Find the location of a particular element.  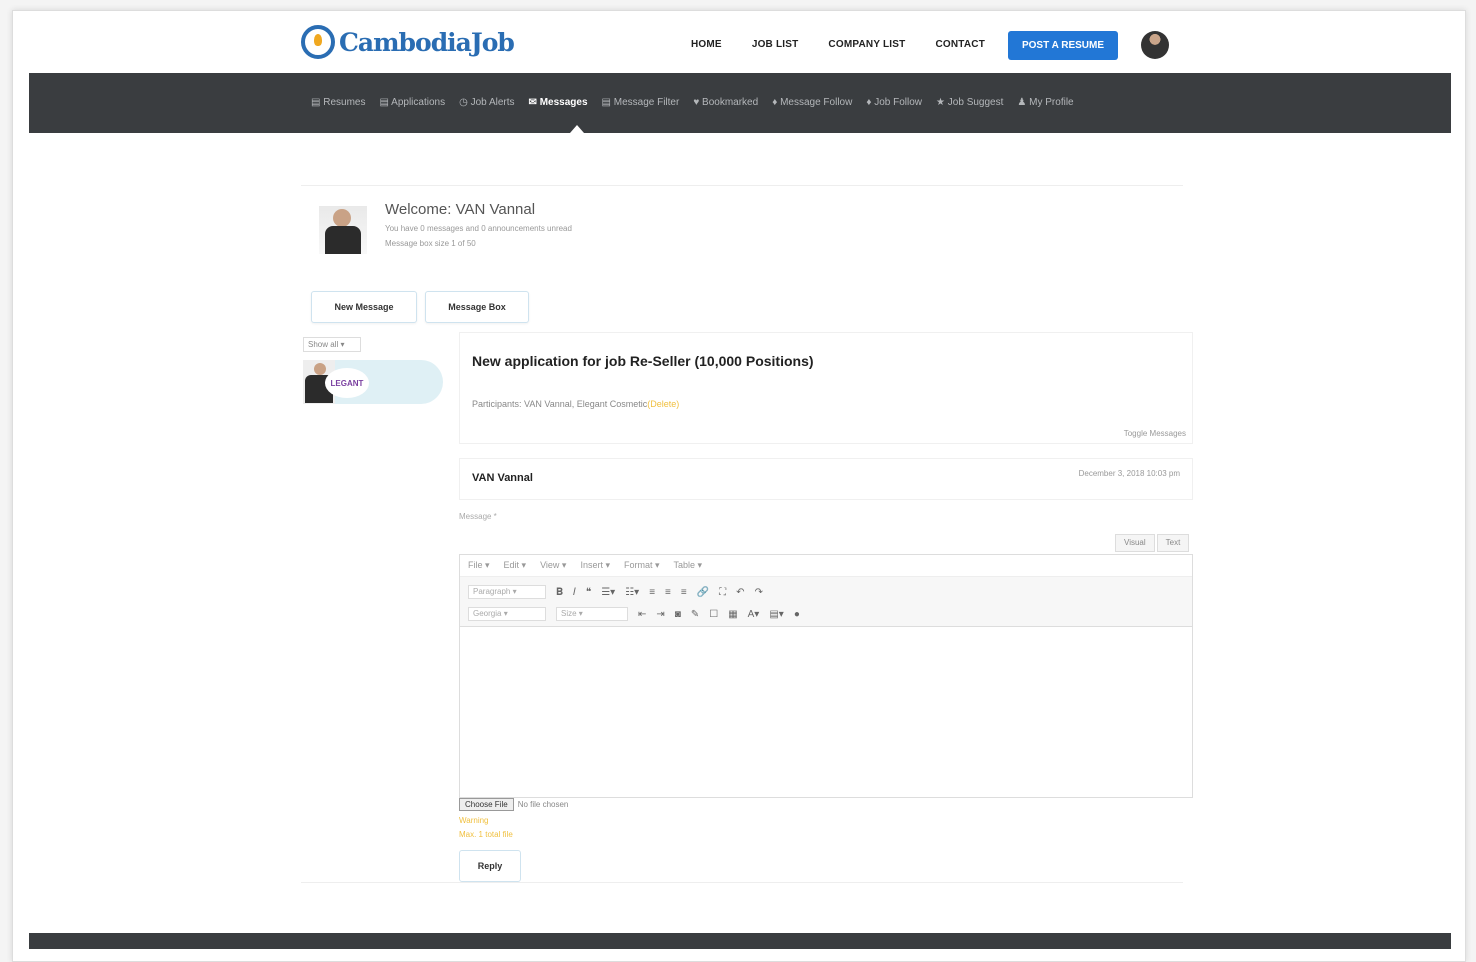

file-upload: Choose File No file chosen is located at coordinates (513, 804).